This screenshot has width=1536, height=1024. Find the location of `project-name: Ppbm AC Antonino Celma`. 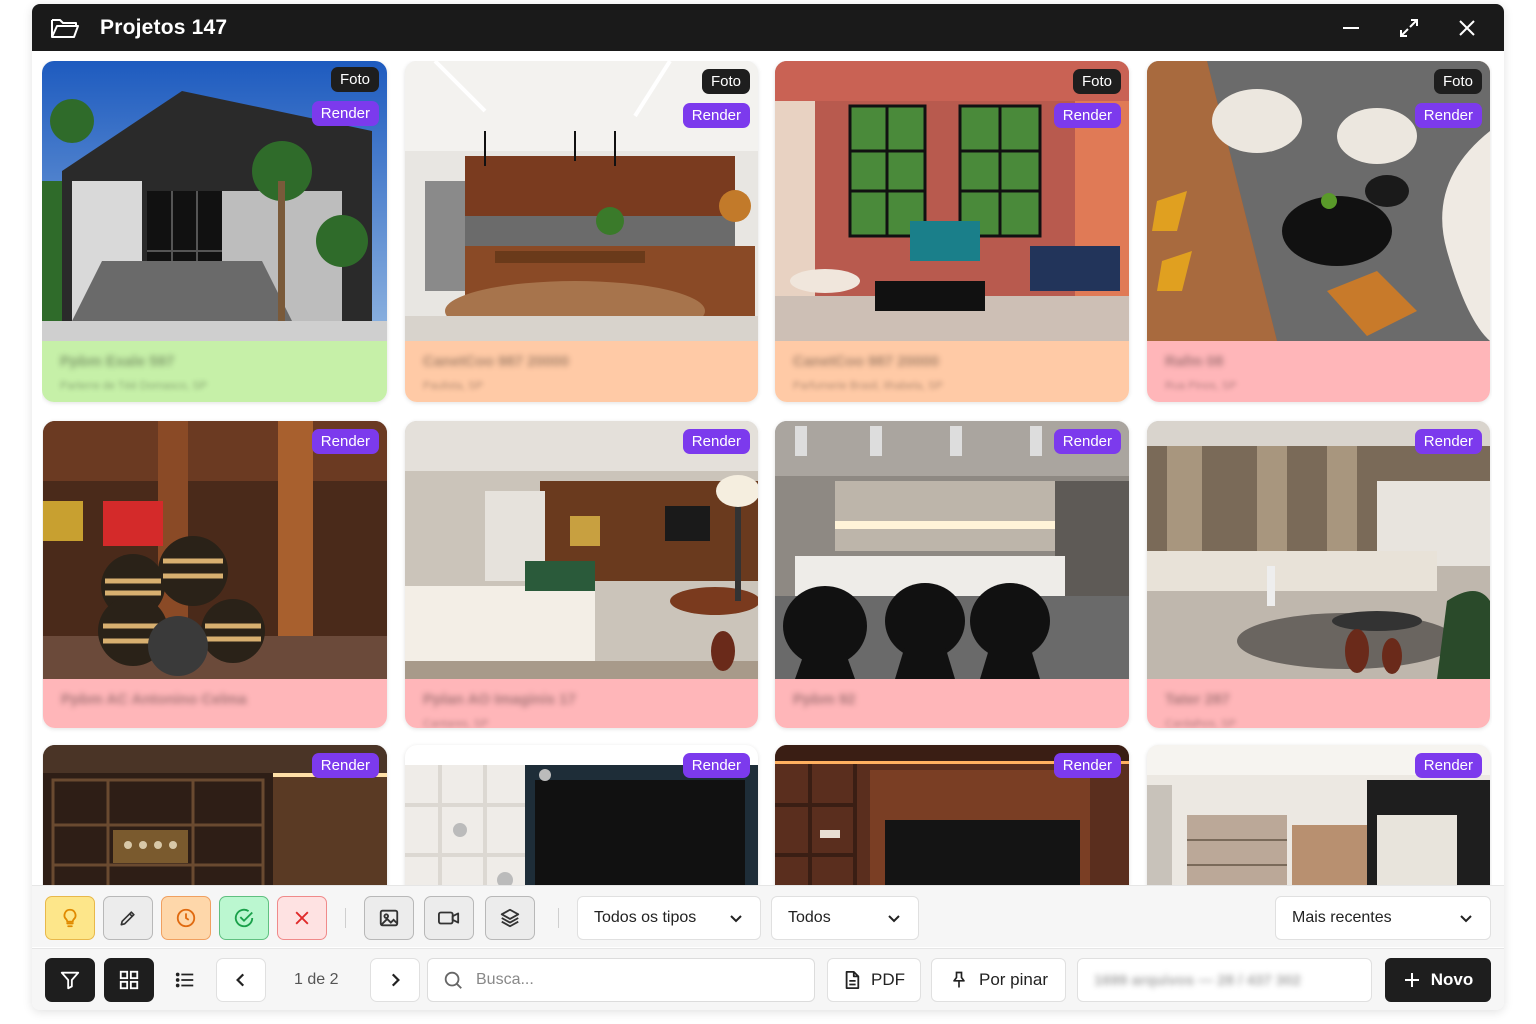

project-name: Ppbm AC Antonino Celma is located at coordinates (154, 699).